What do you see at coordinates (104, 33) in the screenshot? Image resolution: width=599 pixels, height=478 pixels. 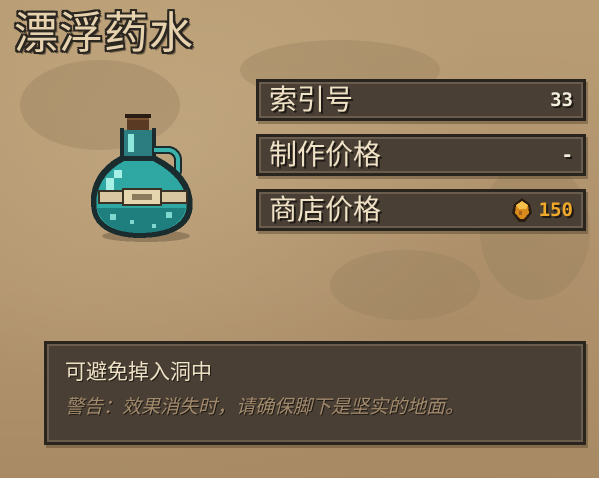 I see `item-title: 漂浮药水` at bounding box center [104, 33].